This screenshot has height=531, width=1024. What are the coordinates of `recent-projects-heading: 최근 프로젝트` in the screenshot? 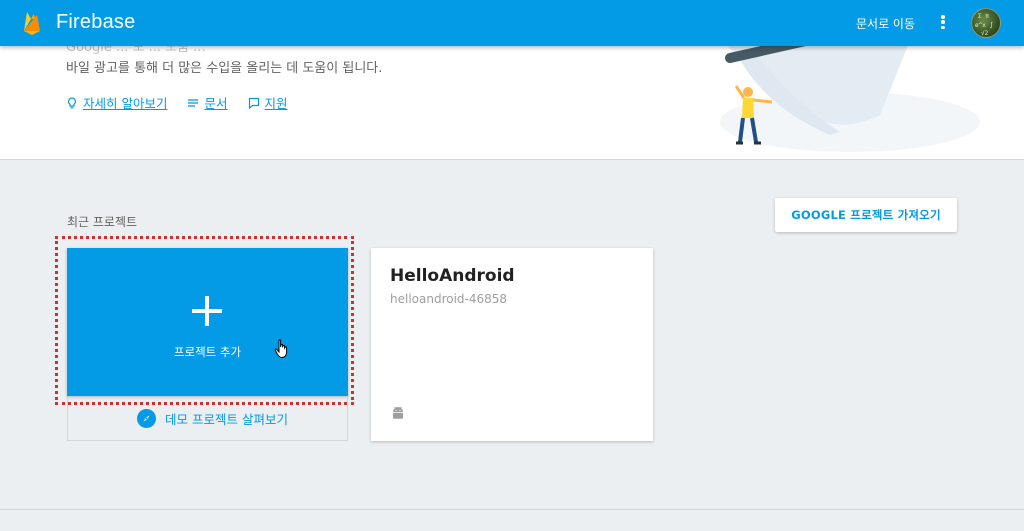 It's located at (102, 222).